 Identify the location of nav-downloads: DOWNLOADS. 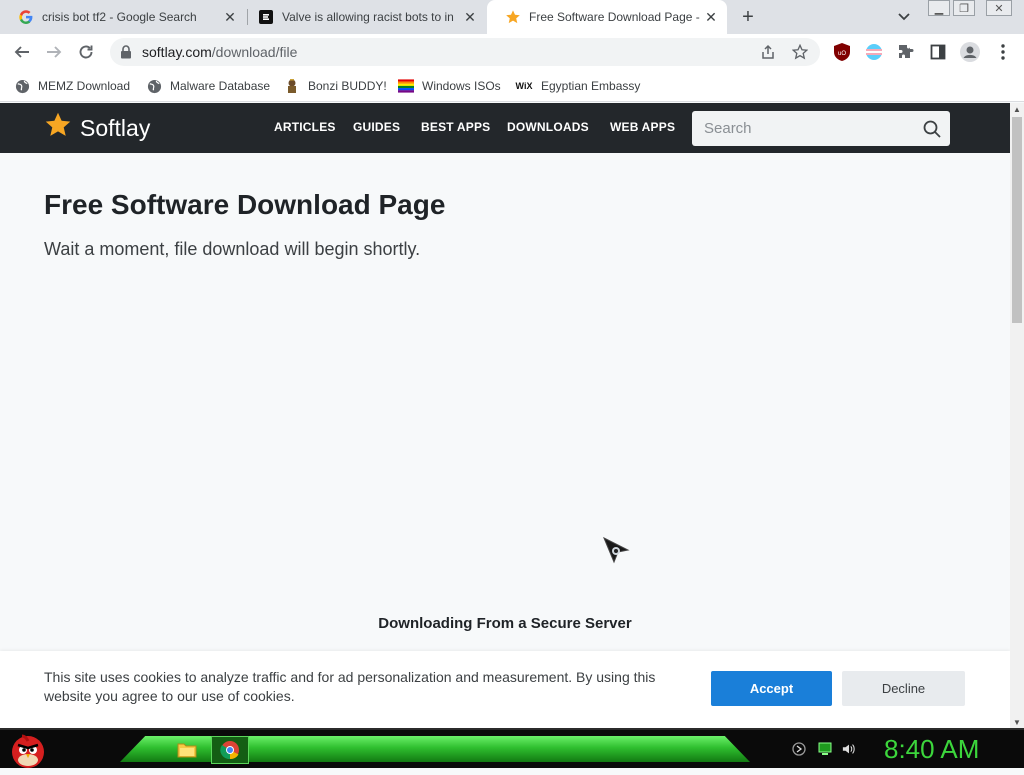
(548, 127).